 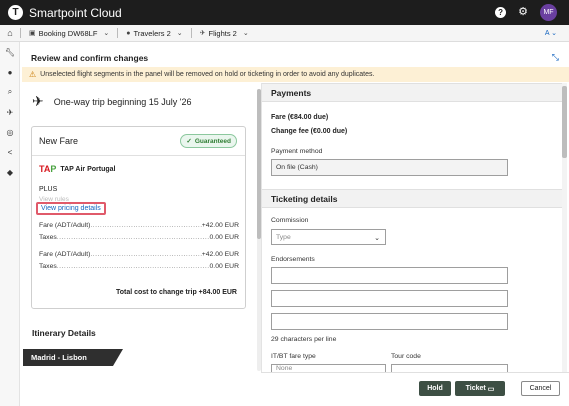 I want to click on total-cost: Total cost to change trip +84.00 EUR, so click(x=176, y=292).